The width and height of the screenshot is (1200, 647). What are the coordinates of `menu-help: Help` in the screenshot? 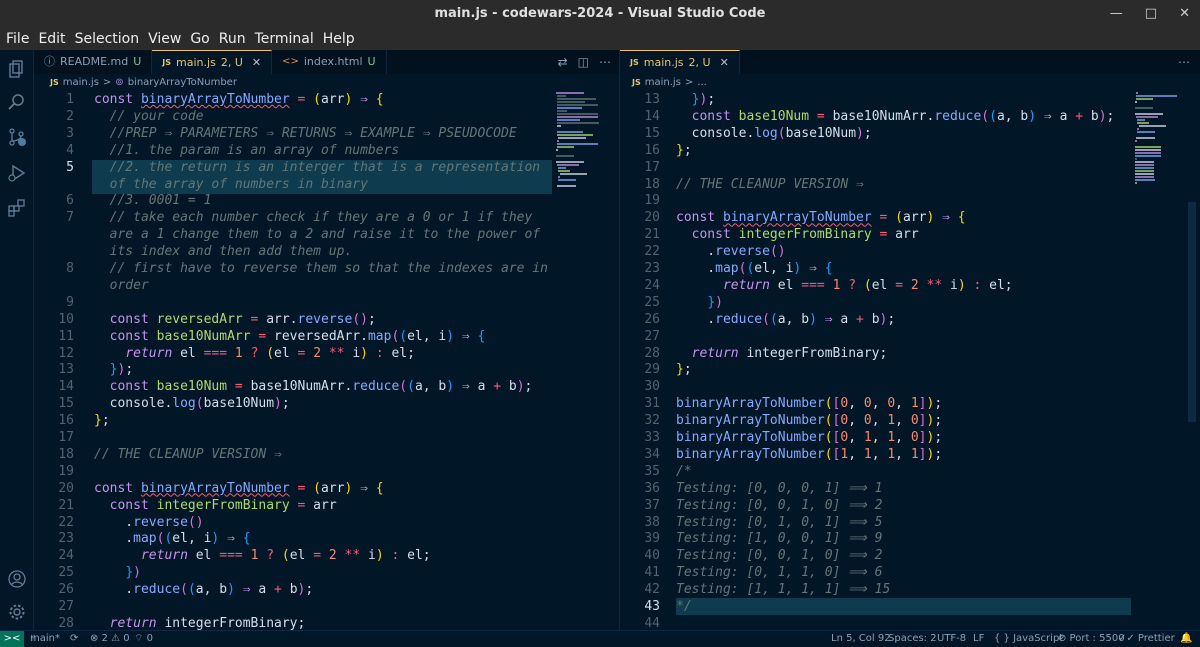 It's located at (339, 39).